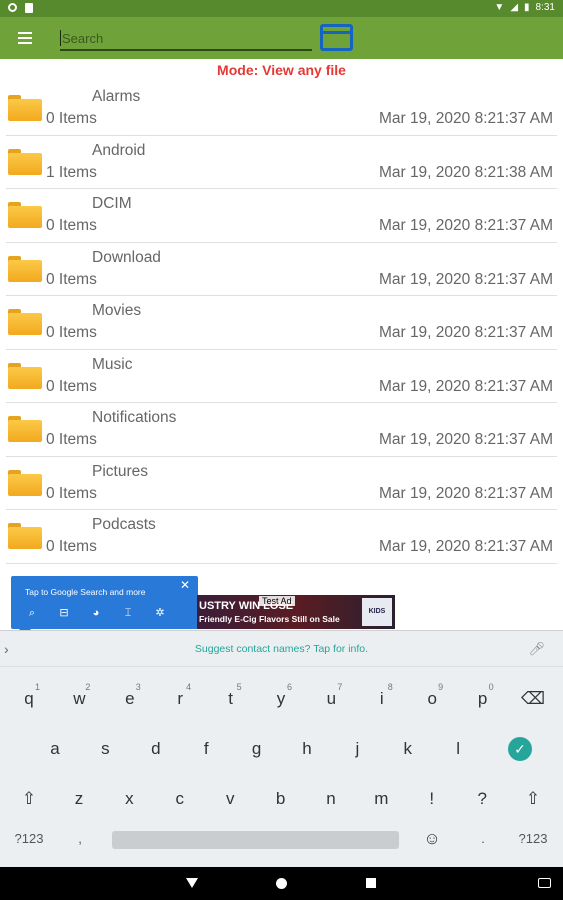 This screenshot has width=563, height=900. What do you see at coordinates (12, 7) in the screenshot?
I see `notification-icon` at bounding box center [12, 7].